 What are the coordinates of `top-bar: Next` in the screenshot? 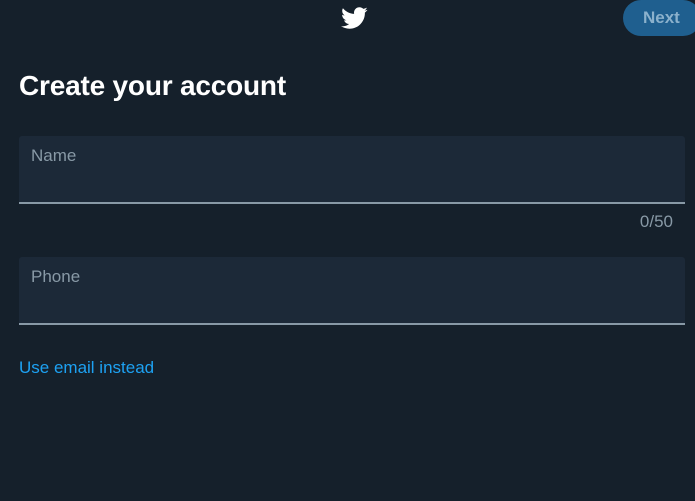 It's located at (347, 20).